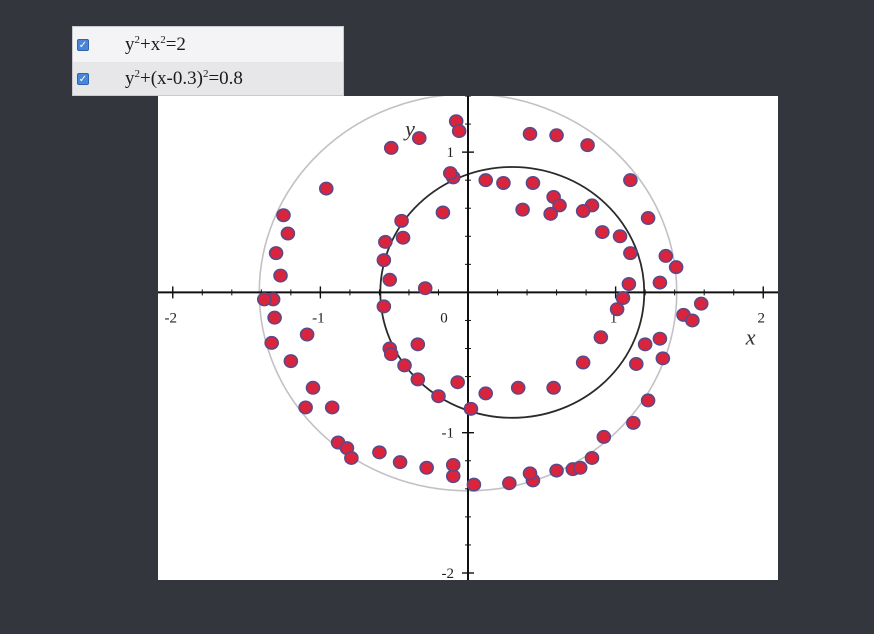 The image size is (874, 634). What do you see at coordinates (750, 336) in the screenshot?
I see `x-axis-label: x` at bounding box center [750, 336].